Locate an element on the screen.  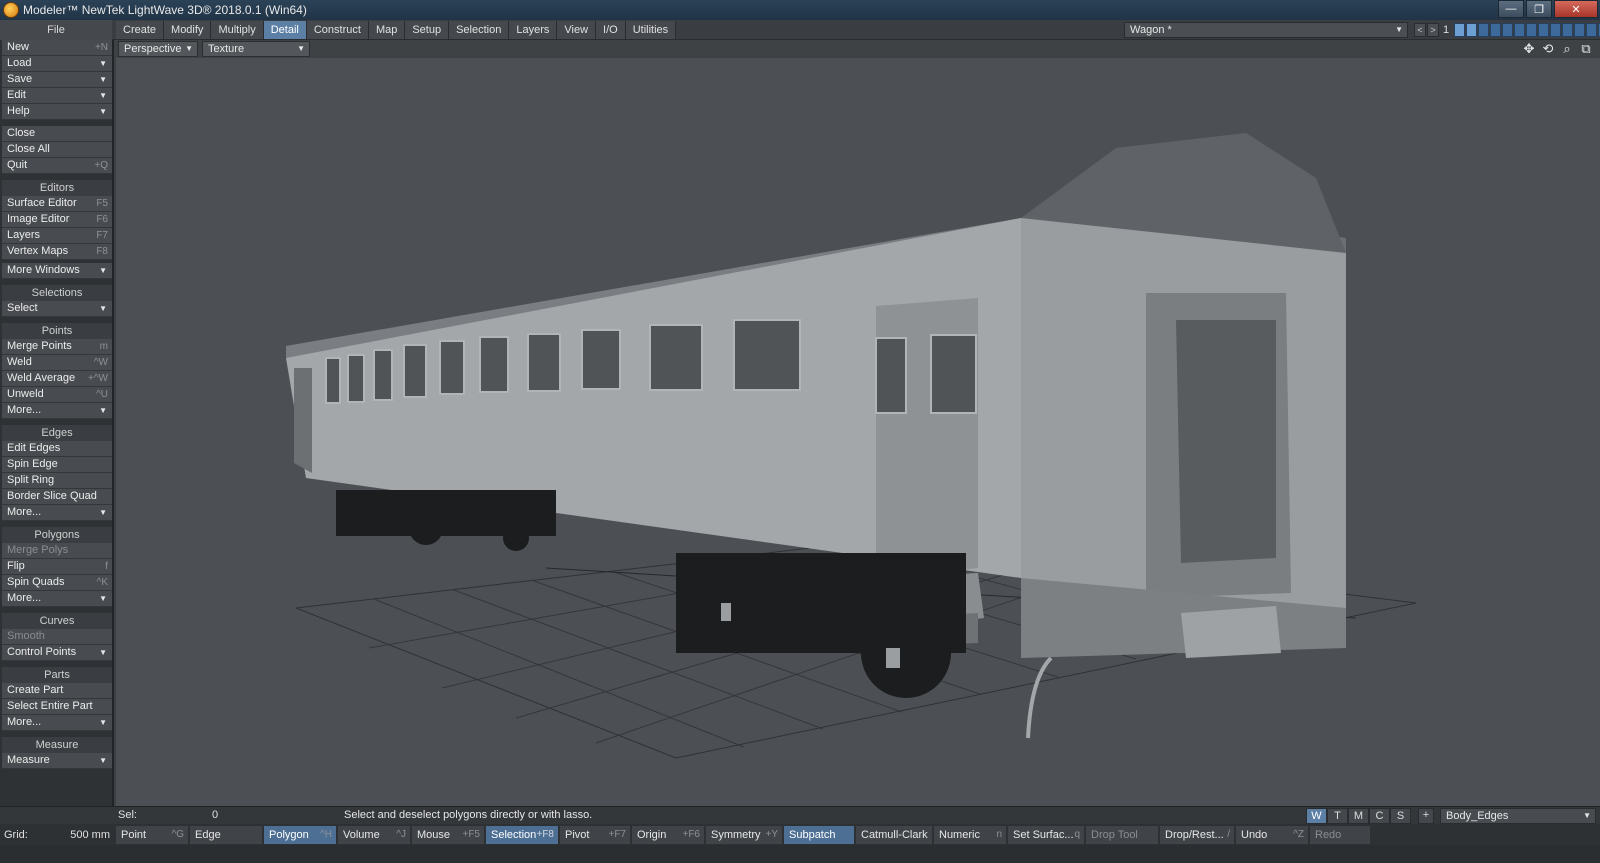
close-button: ✕ is located at coordinates (1576, 9).